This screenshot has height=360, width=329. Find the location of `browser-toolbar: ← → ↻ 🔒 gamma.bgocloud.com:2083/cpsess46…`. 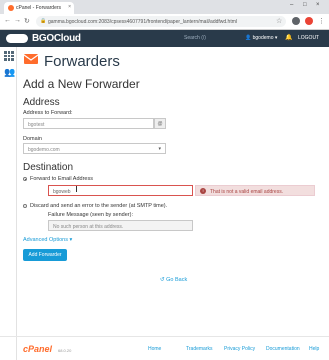

browser-toolbar: ← → ↻ 🔒 gamma.bgocloud.com:2083/cpsess46… is located at coordinates (164, 22).